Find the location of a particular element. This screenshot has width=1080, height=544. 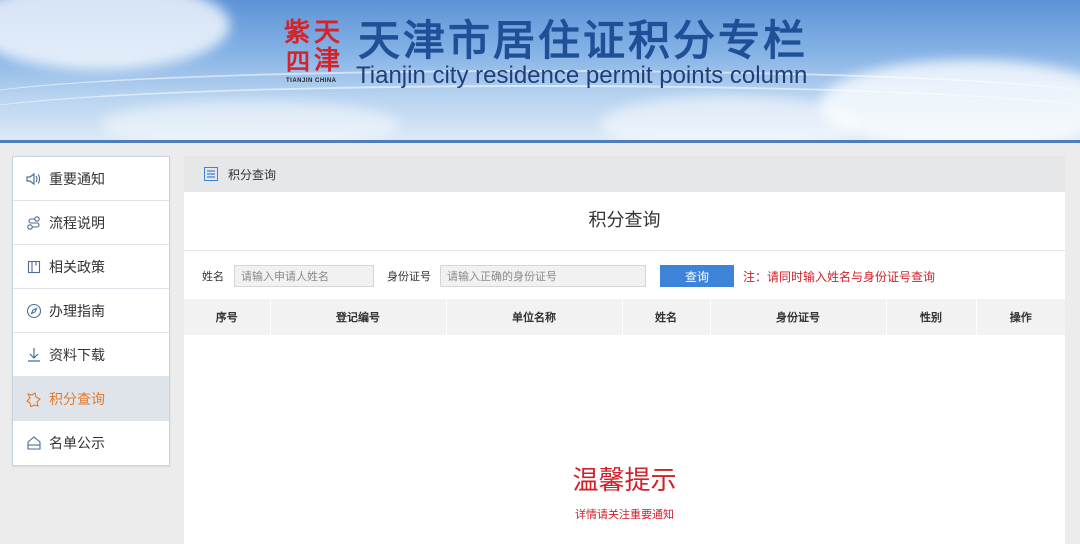

column-header: 单位名称 is located at coordinates (534, 317).